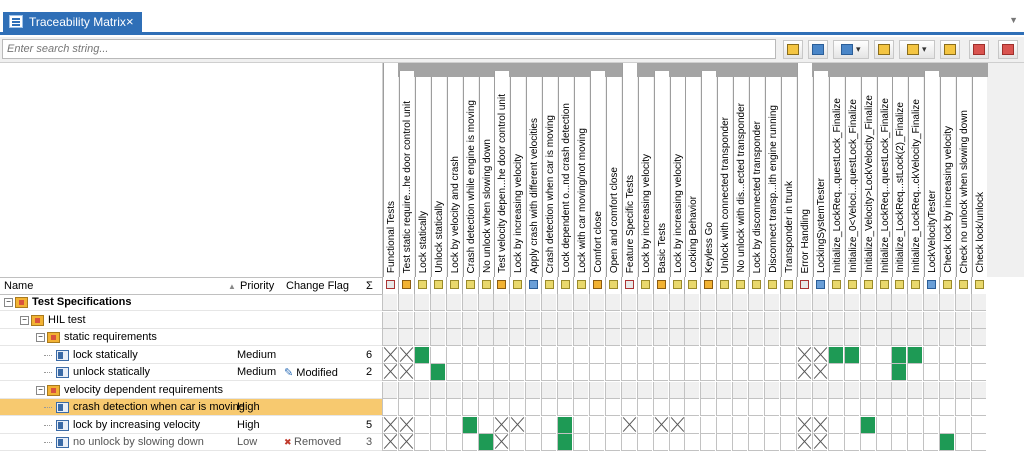 The height and width of the screenshot is (463, 1024). What do you see at coordinates (629, 170) in the screenshot?
I see `column-header-group: Feature Specific Tests` at bounding box center [629, 170].